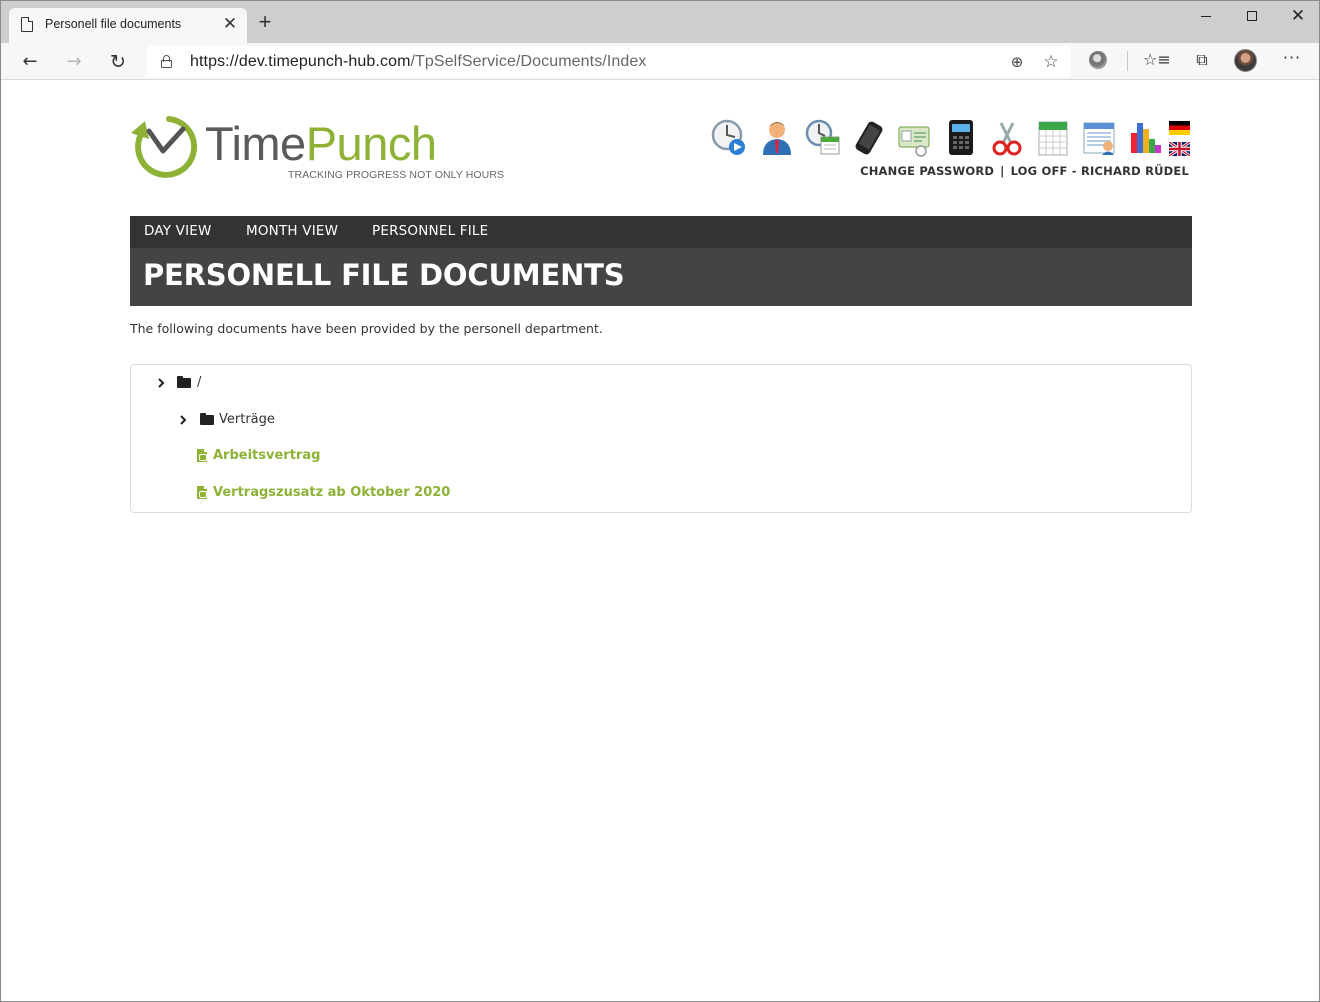 Image resolution: width=1320 pixels, height=1002 pixels. I want to click on account-links: CHANGE PASSWORD | LOG OFF - RICHARD RÜDEL, so click(1024, 171).